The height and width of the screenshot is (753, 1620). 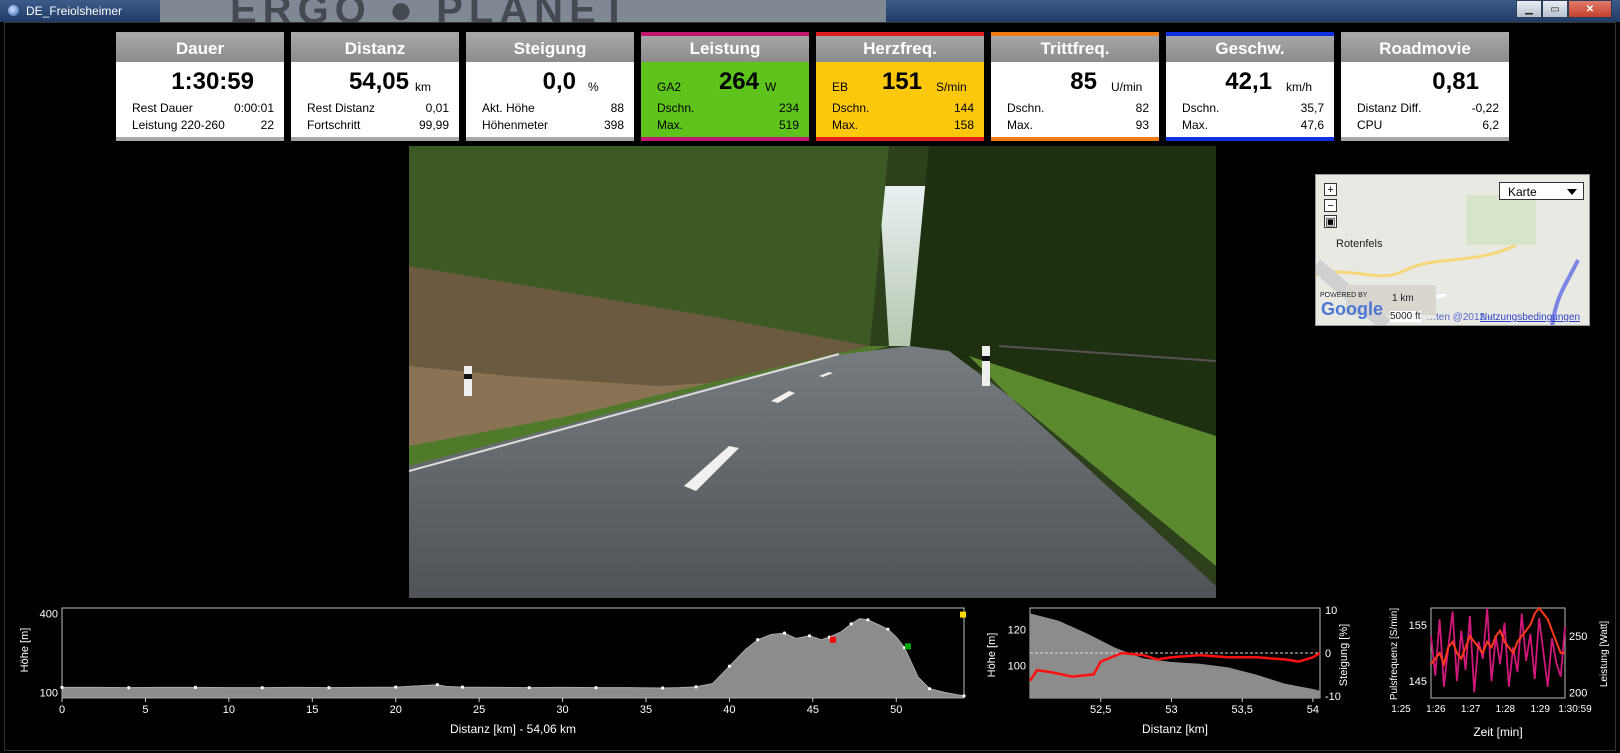 I want to click on close-button: ✕, so click(x=1590, y=9).